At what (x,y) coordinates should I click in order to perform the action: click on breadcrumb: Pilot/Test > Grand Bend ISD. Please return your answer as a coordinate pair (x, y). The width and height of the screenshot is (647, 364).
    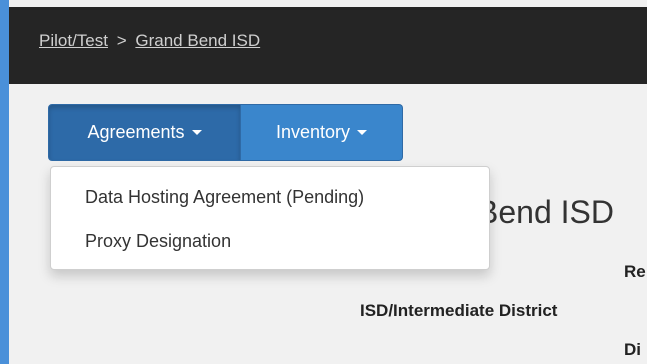
    Looking at the image, I should click on (149, 41).